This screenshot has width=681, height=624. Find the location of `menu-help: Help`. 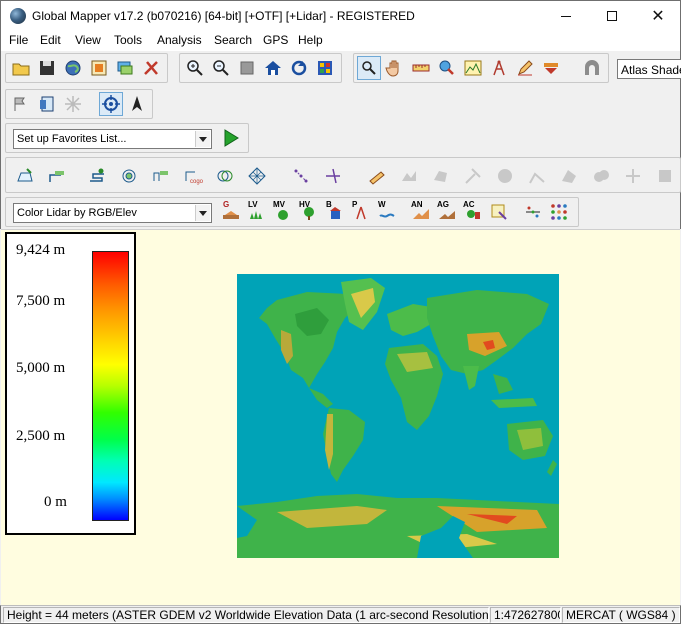

menu-help: Help is located at coordinates (310, 40).